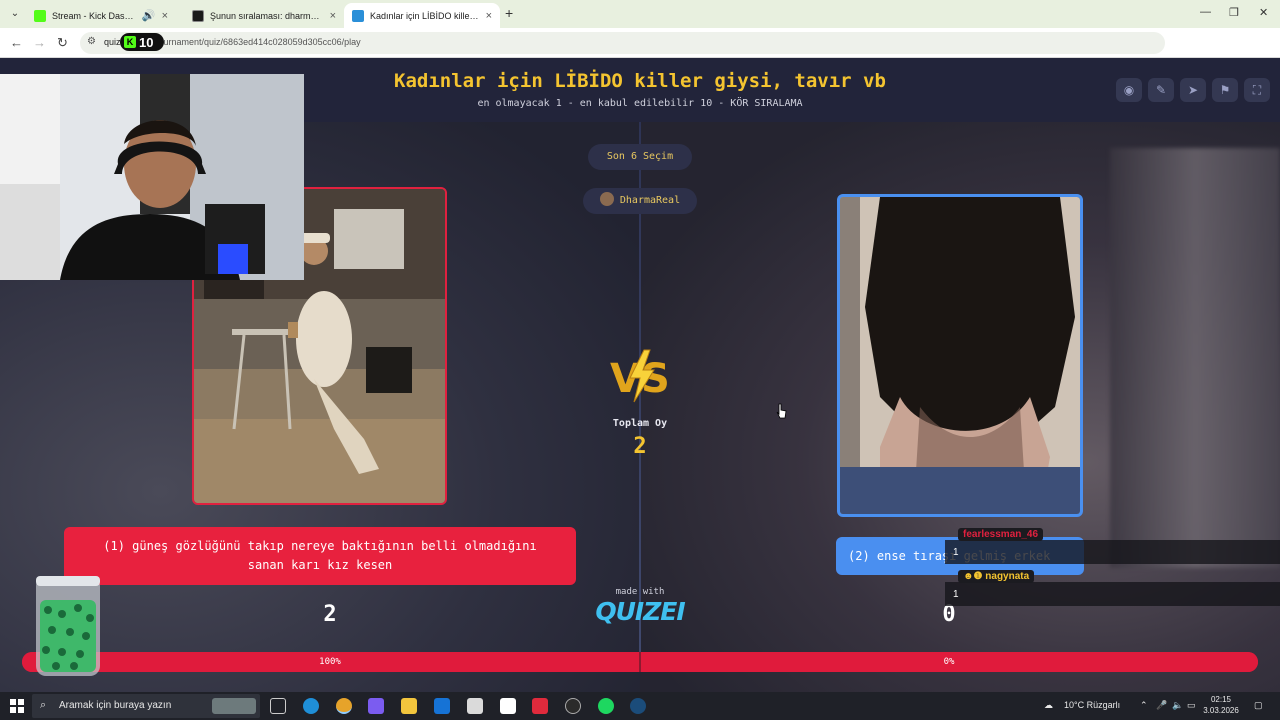  Describe the element at coordinates (94, 15) in the screenshot. I see `tab-title: Stream - Kick Dashboard` at that location.